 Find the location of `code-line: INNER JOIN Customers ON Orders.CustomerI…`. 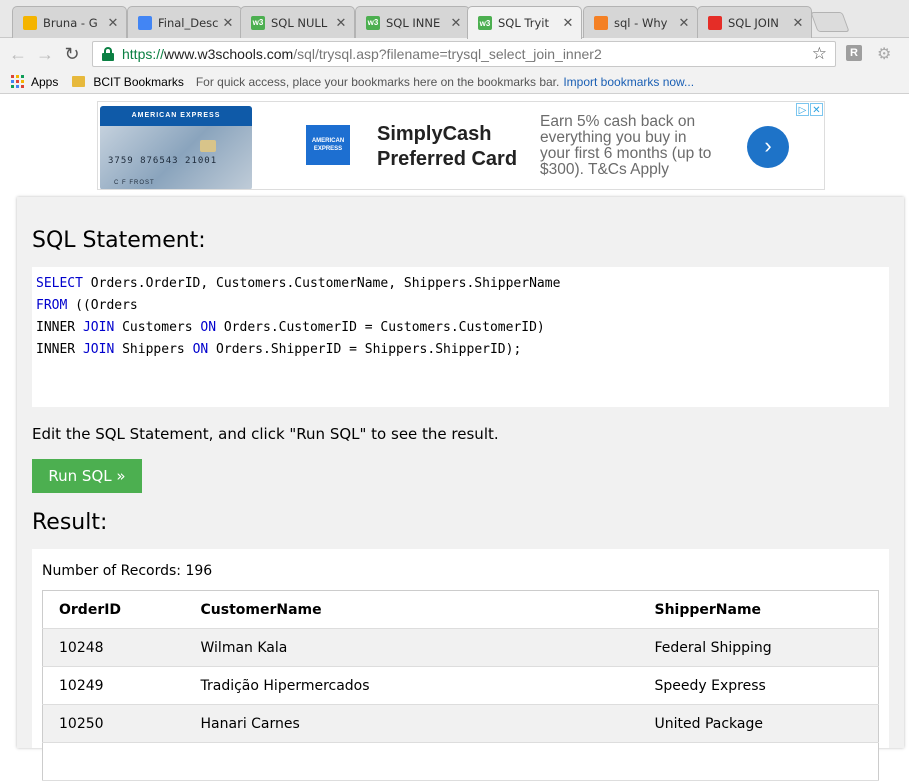

code-line: INNER JOIN Customers ON Orders.CustomerI… is located at coordinates (460, 328).